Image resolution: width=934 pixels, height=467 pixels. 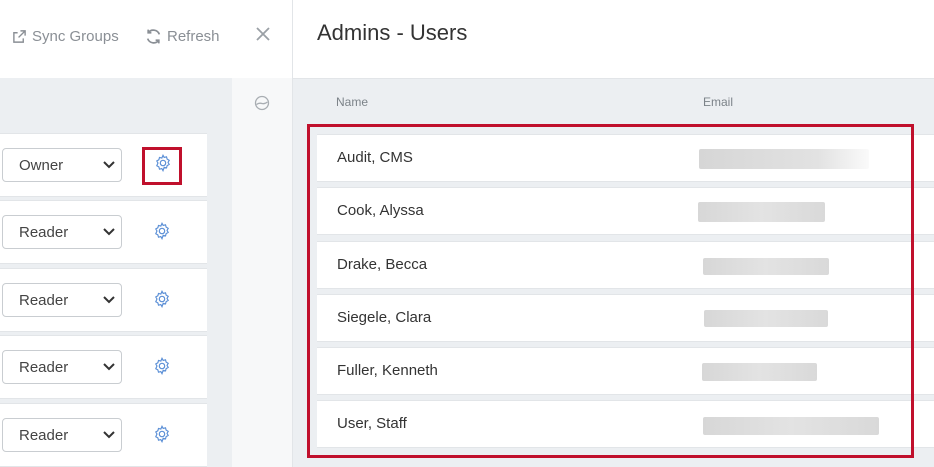 I want to click on refresh-button: Refresh, so click(x=182, y=36).